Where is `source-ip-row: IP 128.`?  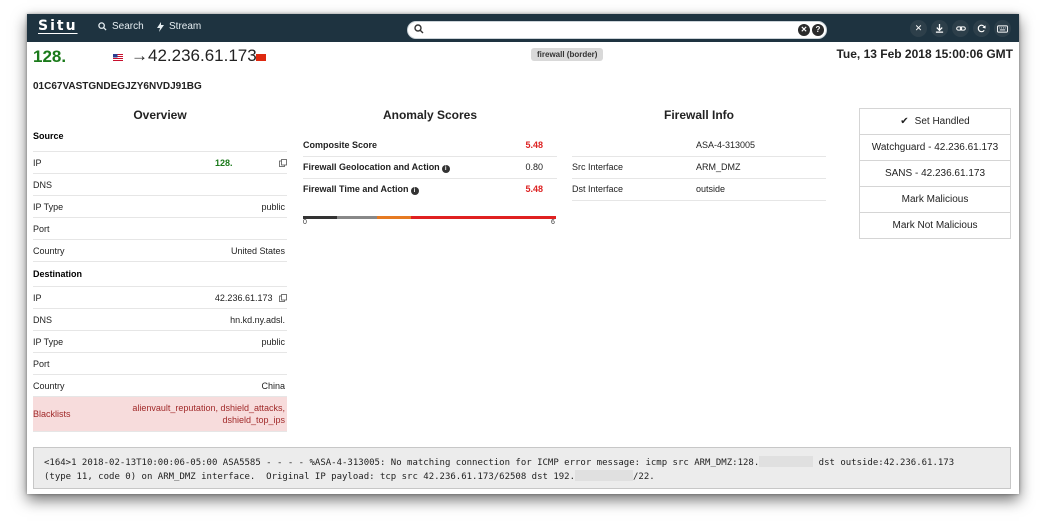 source-ip-row: IP 128. is located at coordinates (160, 163).